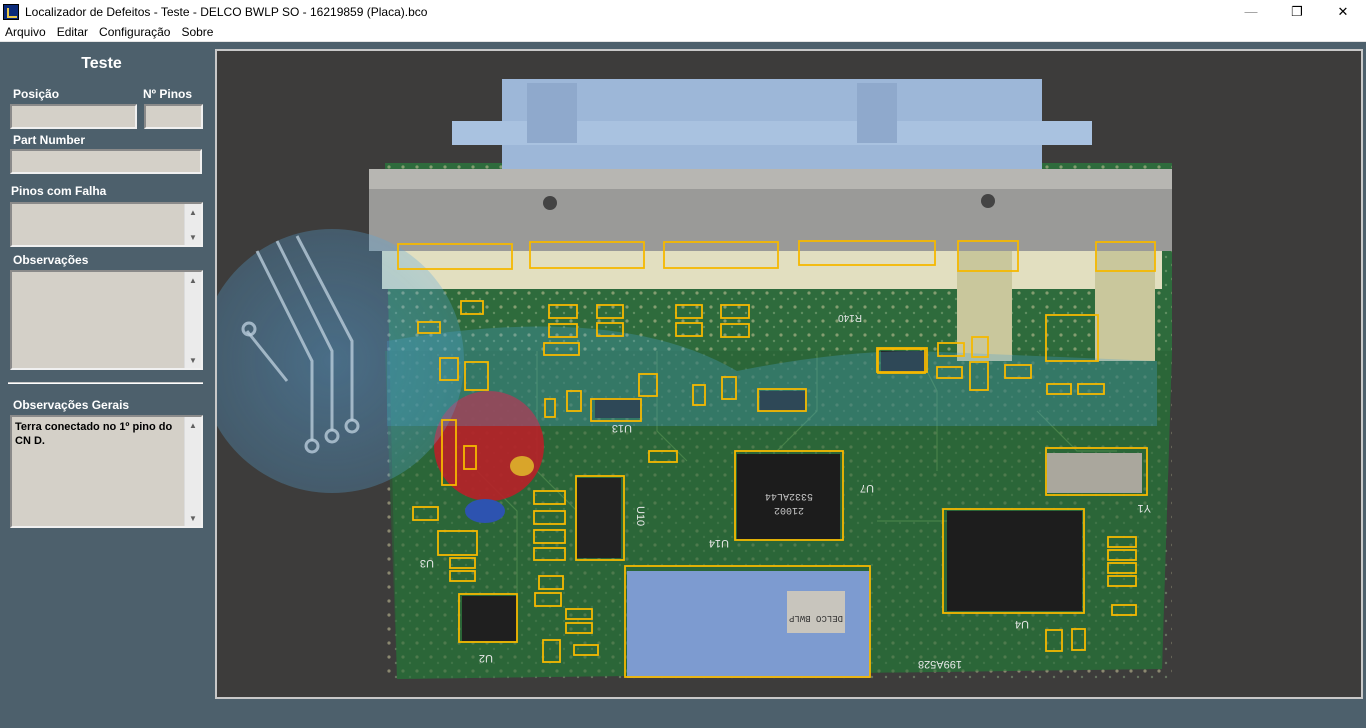 Image resolution: width=1366 pixels, height=728 pixels. What do you see at coordinates (816, 618) in the screenshot?
I see `relay-label: DELCO BWLP` at bounding box center [816, 618].